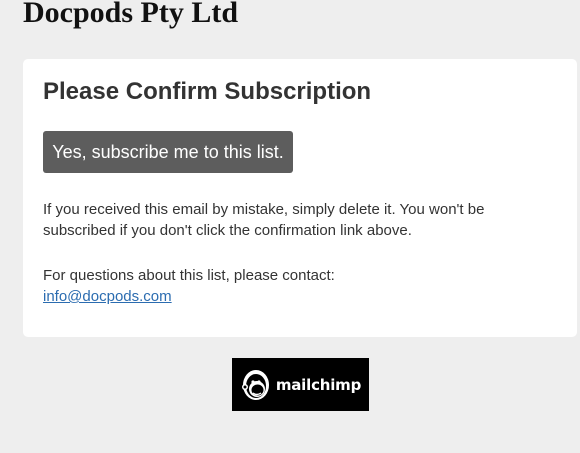 The height and width of the screenshot is (453, 580). I want to click on contact-email-link: info@docpods.com, so click(107, 296).